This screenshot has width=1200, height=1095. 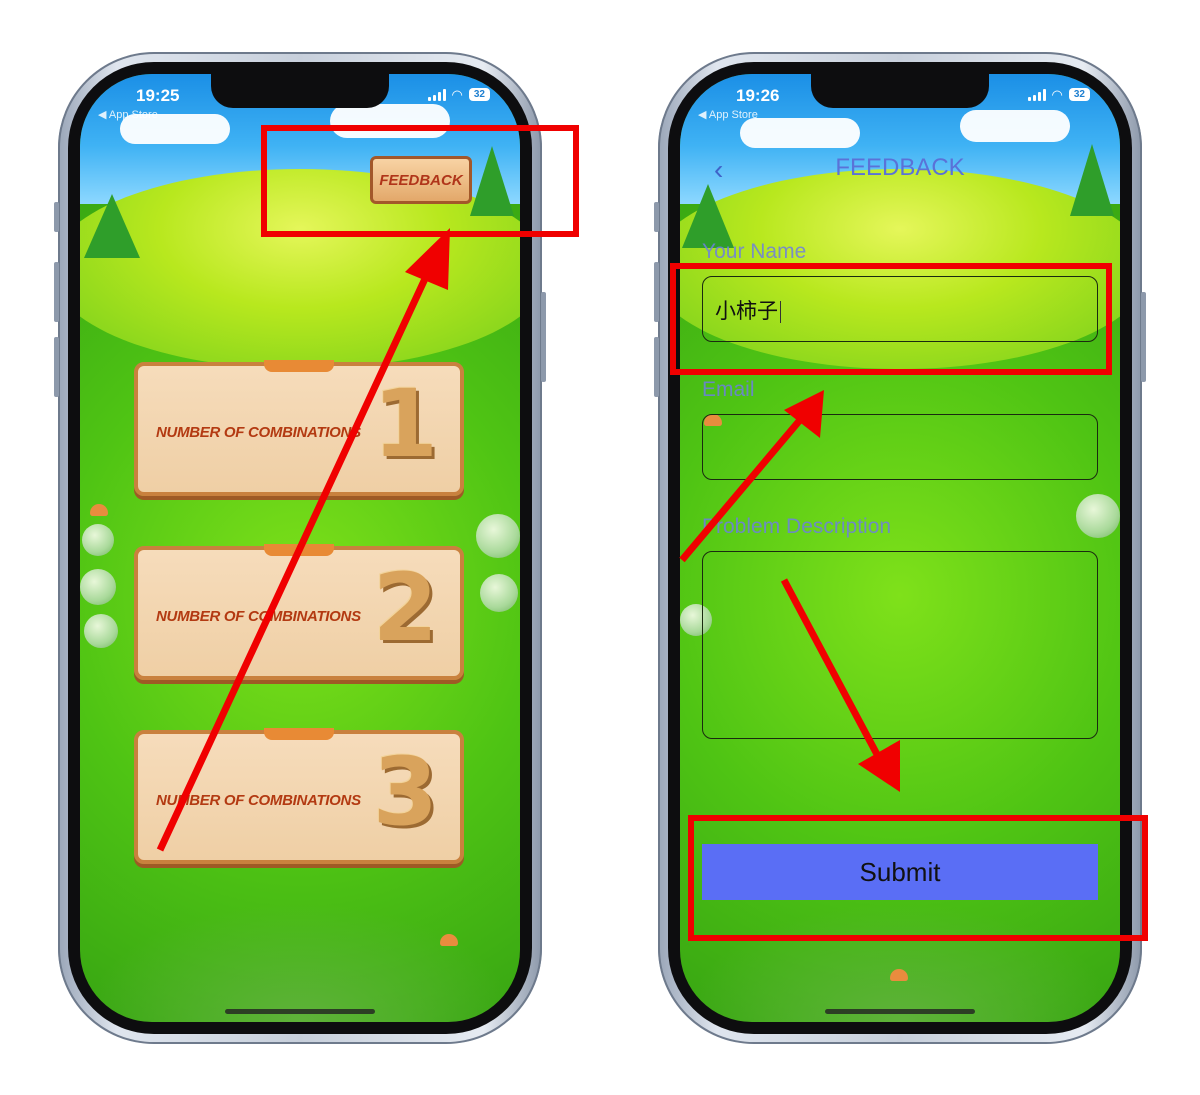 What do you see at coordinates (832, 670) in the screenshot?
I see `arrow-line-to-submit` at bounding box center [832, 670].